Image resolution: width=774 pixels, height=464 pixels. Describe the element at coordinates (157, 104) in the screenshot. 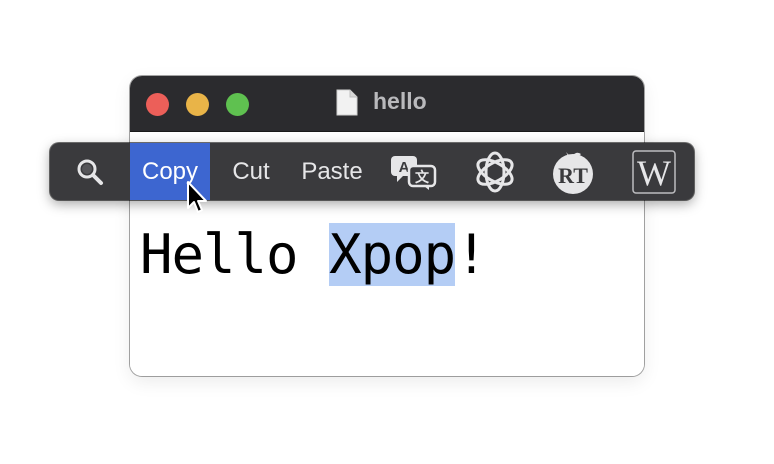

I see `close-button` at that location.